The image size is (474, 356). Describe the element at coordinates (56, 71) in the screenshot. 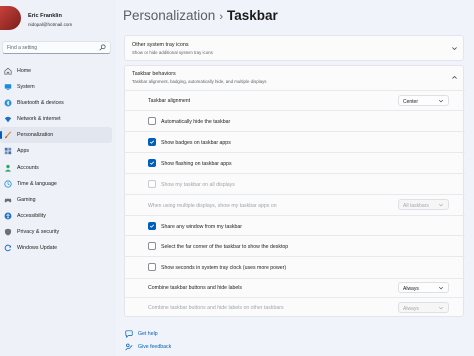

I see `sidebar-item-home: Home` at that location.